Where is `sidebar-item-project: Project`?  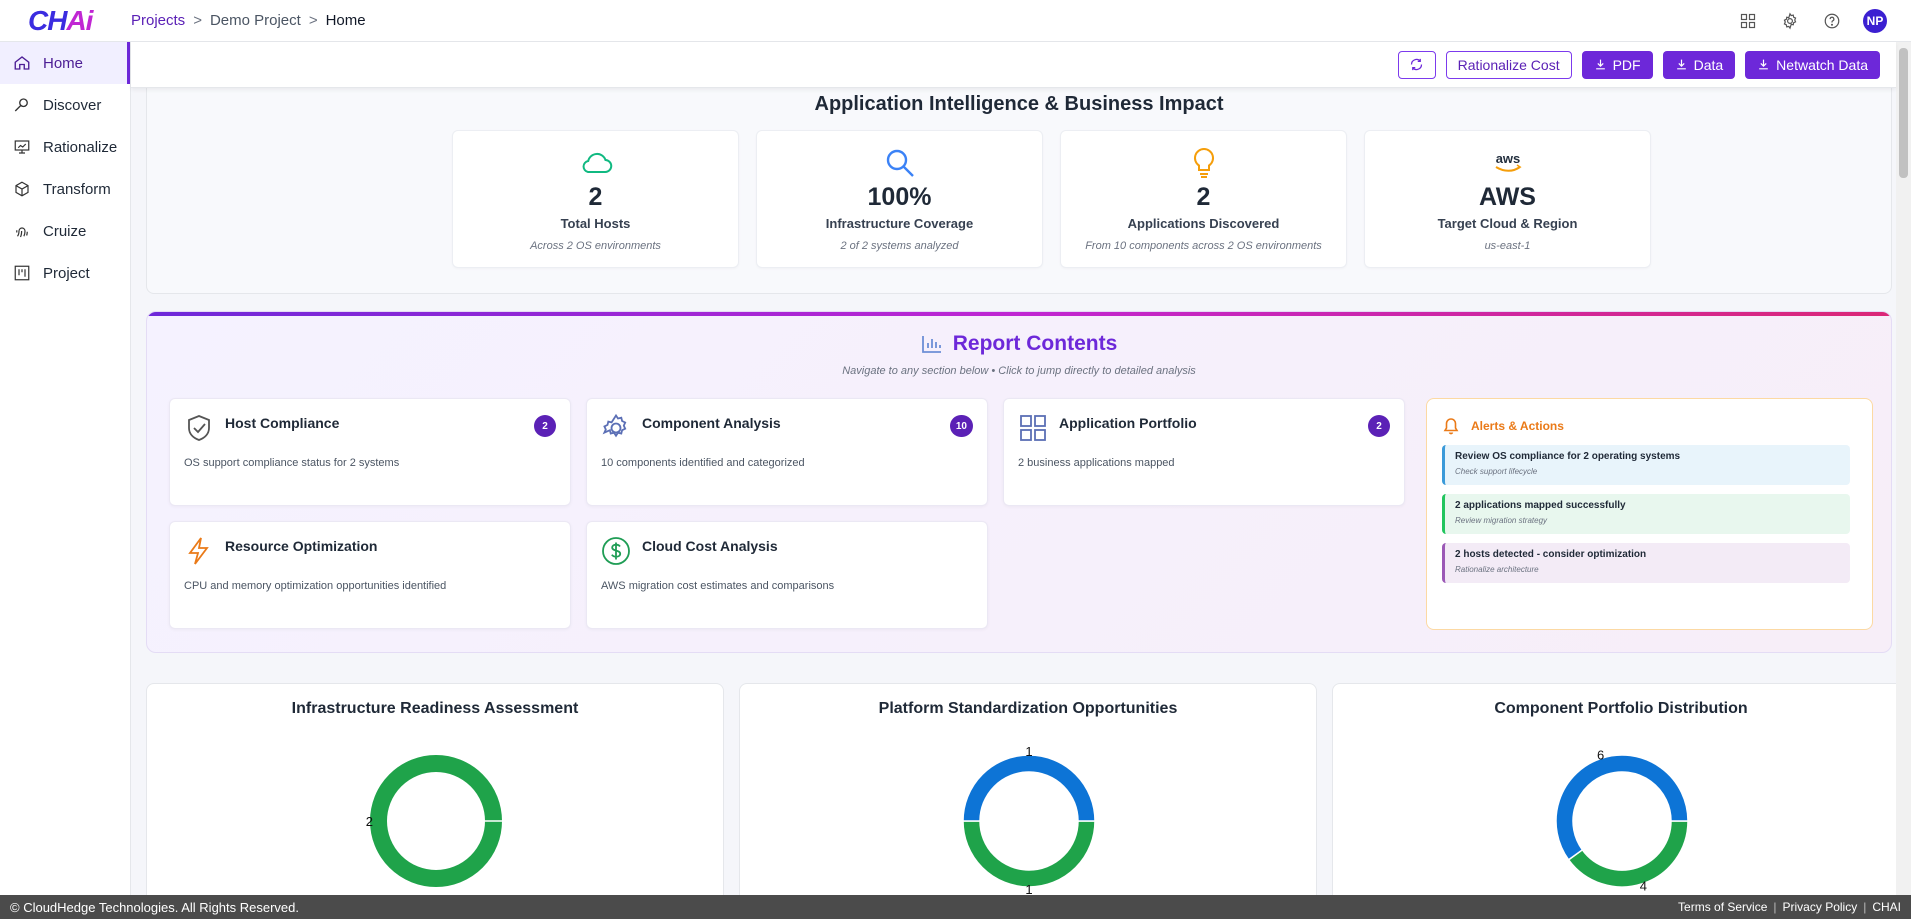 sidebar-item-project: Project is located at coordinates (65, 273).